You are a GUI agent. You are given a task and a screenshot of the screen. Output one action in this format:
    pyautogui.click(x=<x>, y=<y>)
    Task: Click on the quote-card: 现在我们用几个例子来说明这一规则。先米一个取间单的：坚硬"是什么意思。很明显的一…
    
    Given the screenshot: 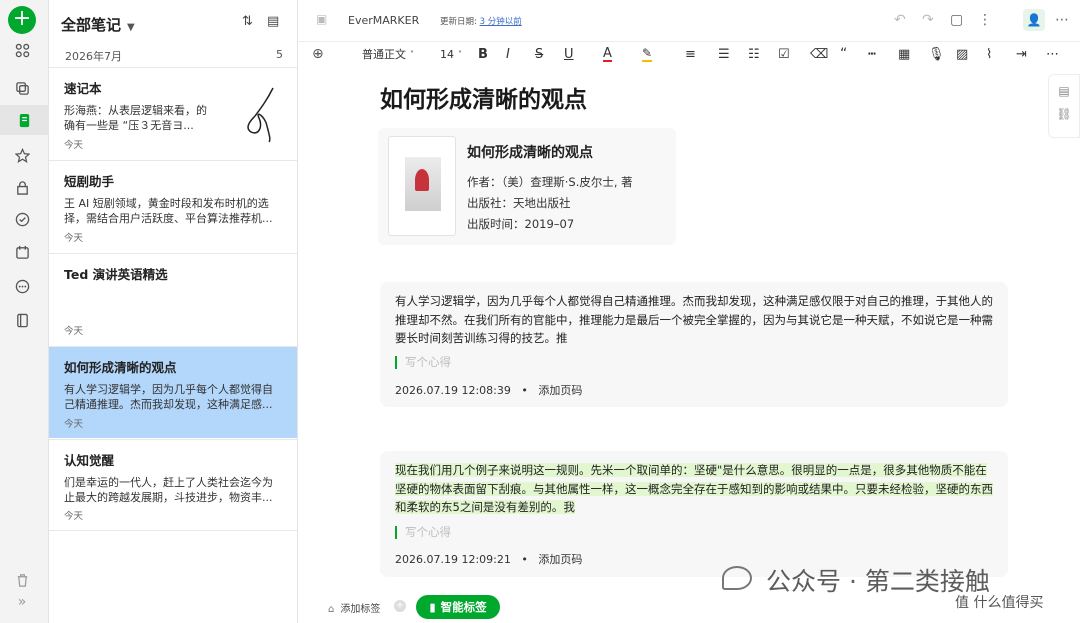 What is the action you would take?
    pyautogui.click(x=694, y=514)
    